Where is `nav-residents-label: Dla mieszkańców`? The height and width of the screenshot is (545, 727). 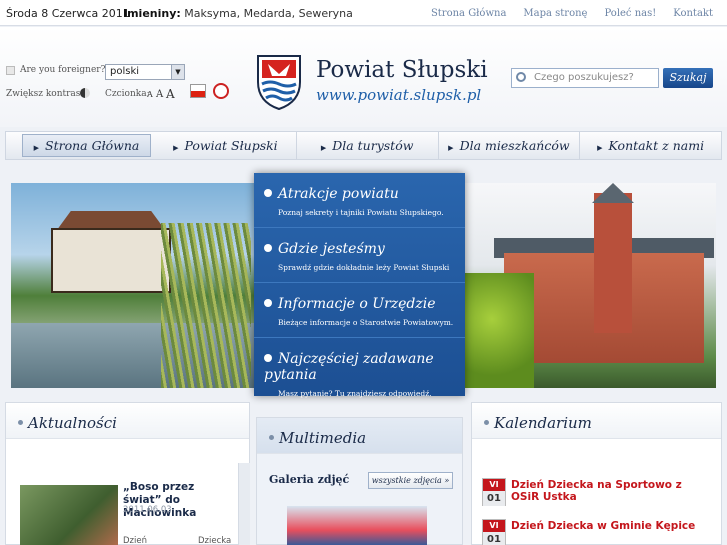 nav-residents-label: Dla mieszkańców is located at coordinates (514, 145).